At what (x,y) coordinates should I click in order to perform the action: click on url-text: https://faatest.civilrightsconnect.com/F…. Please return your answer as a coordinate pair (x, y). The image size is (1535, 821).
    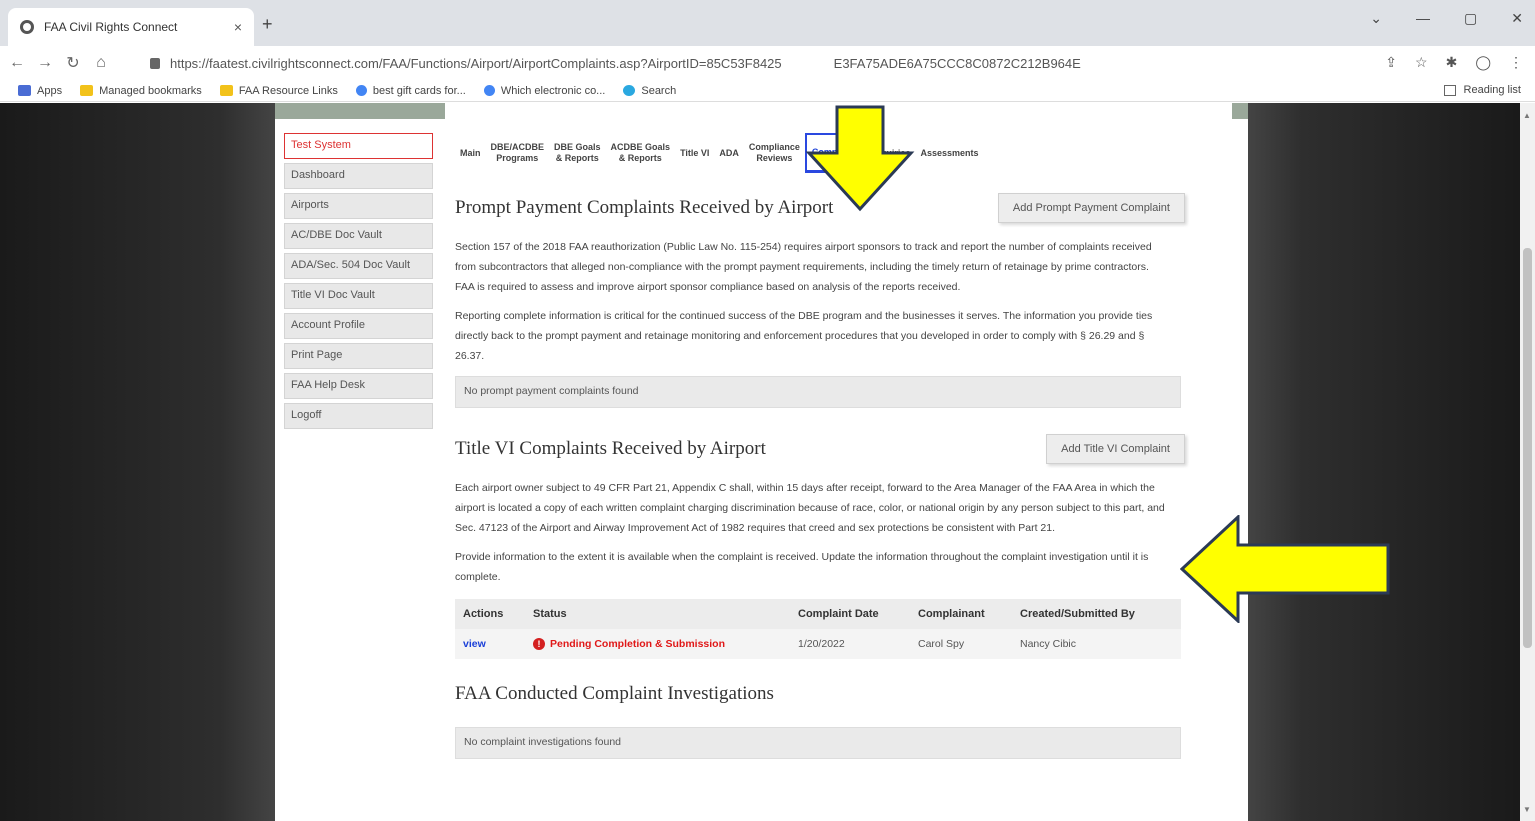
    Looking at the image, I should click on (476, 63).